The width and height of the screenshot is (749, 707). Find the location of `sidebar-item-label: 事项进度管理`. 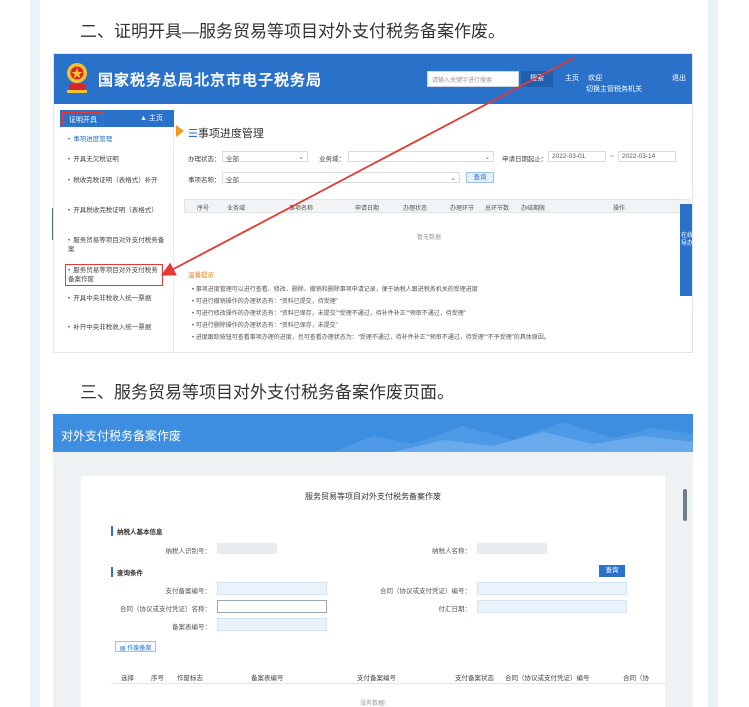

sidebar-item-label: 事项进度管理 is located at coordinates (93, 139).